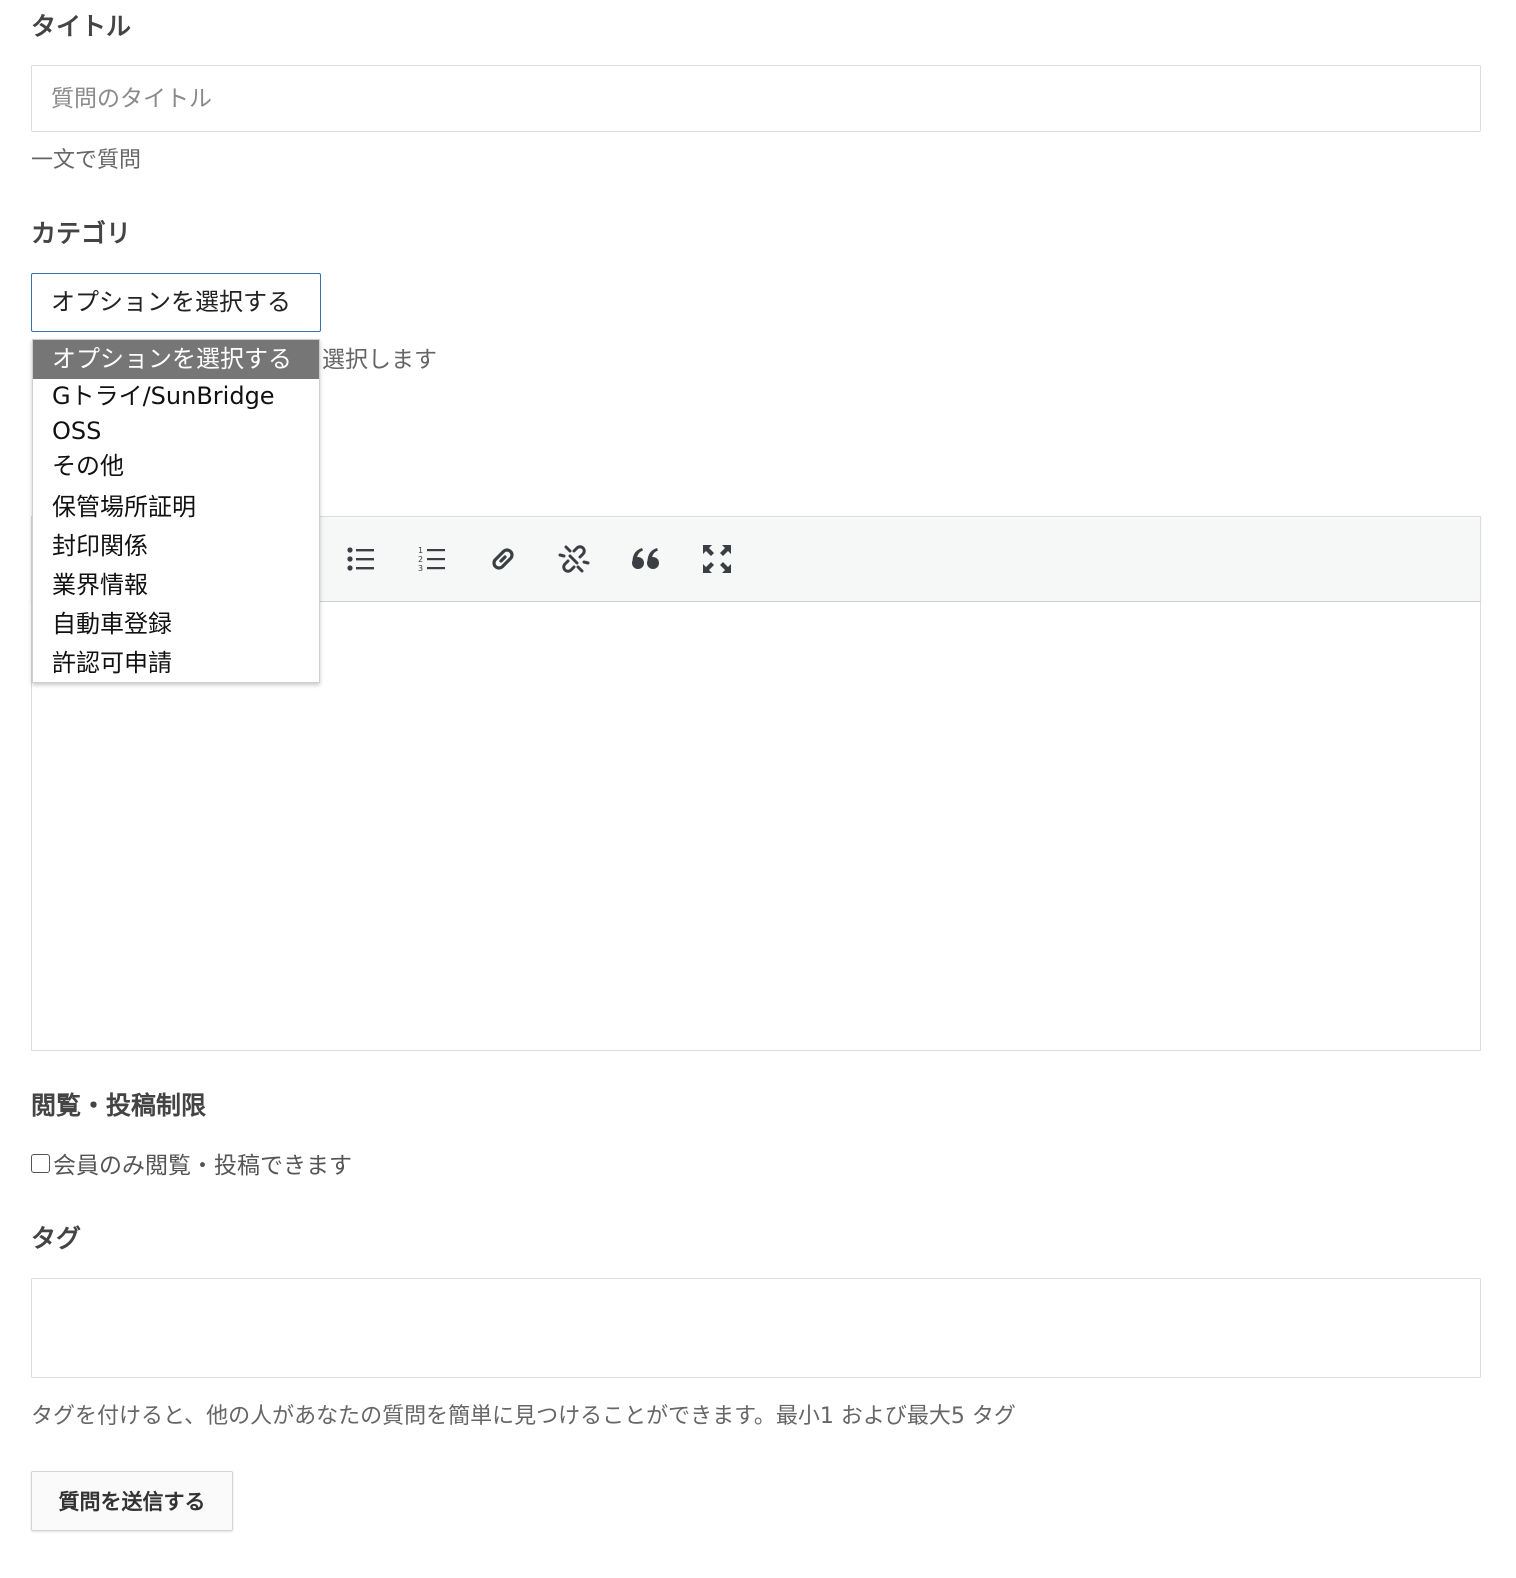 This screenshot has height=1578, width=1516. What do you see at coordinates (420, 559) in the screenshot?
I see `svg-text: 2` at bounding box center [420, 559].